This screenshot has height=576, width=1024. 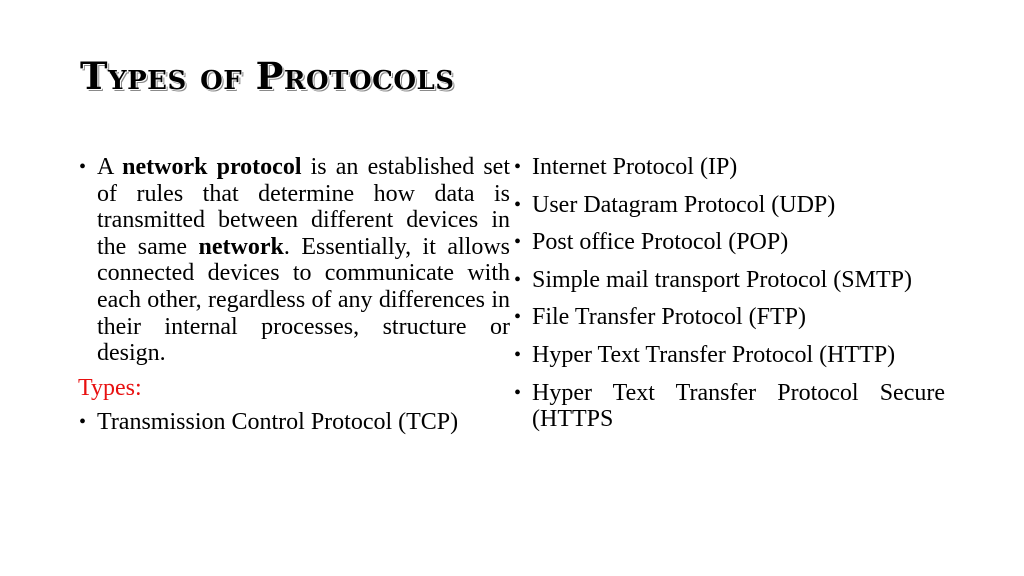 I want to click on list-item: • File Transfer Protocol (FTP), so click(x=728, y=317).